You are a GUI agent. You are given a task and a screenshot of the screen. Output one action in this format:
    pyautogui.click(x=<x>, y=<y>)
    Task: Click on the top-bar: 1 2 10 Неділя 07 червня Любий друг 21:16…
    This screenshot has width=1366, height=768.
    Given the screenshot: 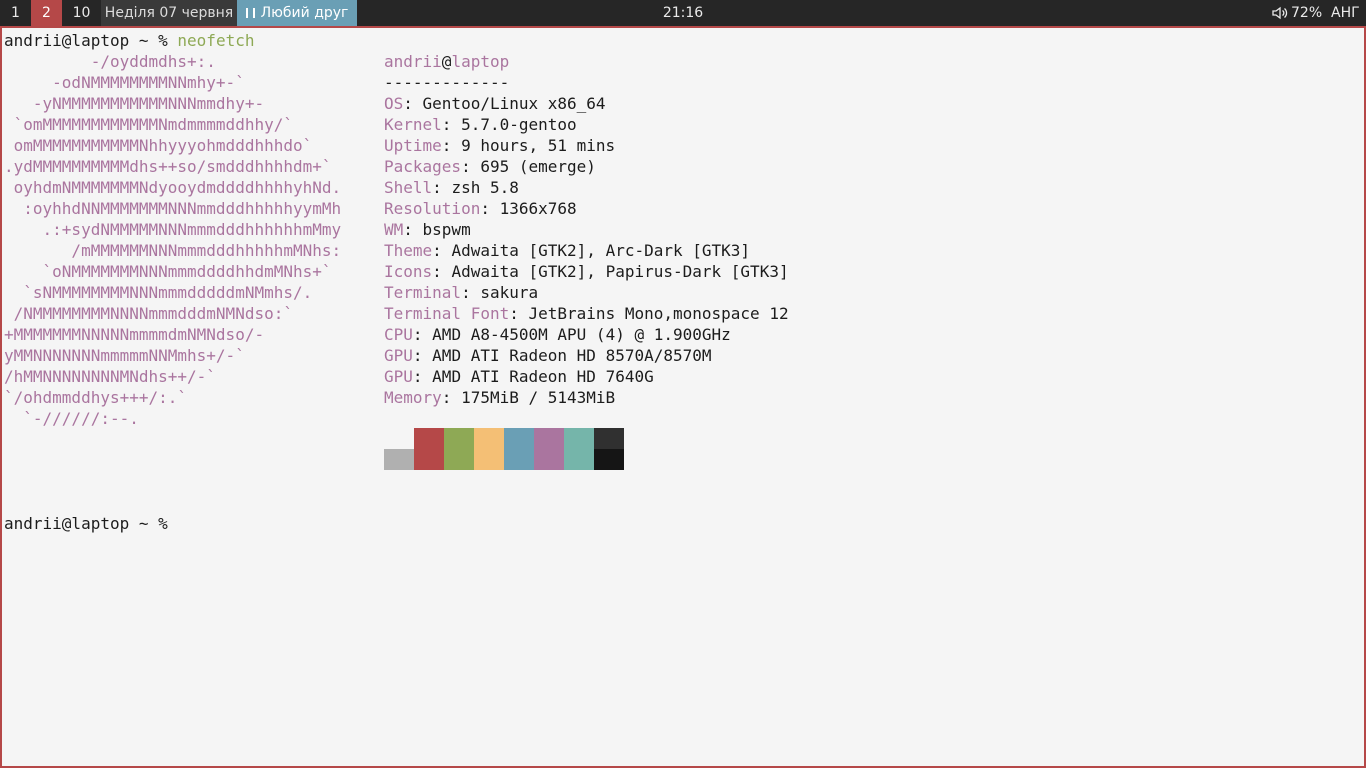 What is the action you would take?
    pyautogui.click(x=683, y=13)
    